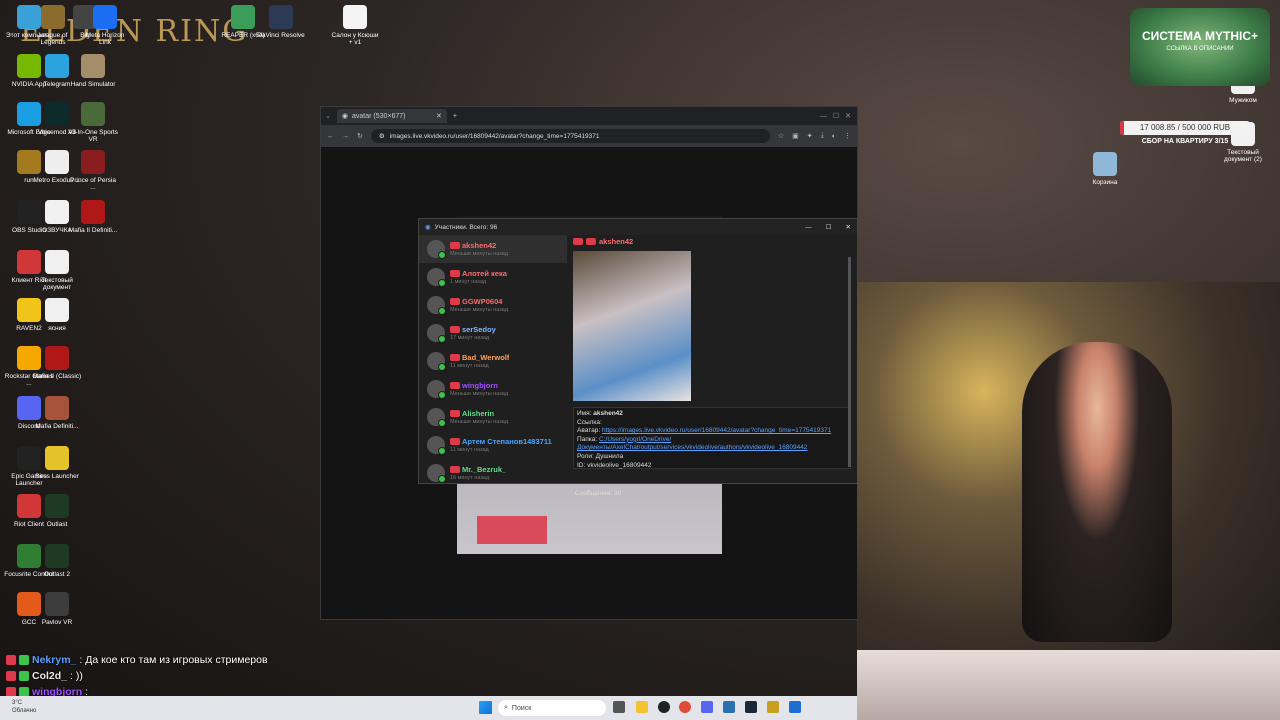 The image size is (1280, 720). What do you see at coordinates (810, 136) in the screenshot?
I see `extensions-puzzle-icon: ✦` at bounding box center [810, 136].